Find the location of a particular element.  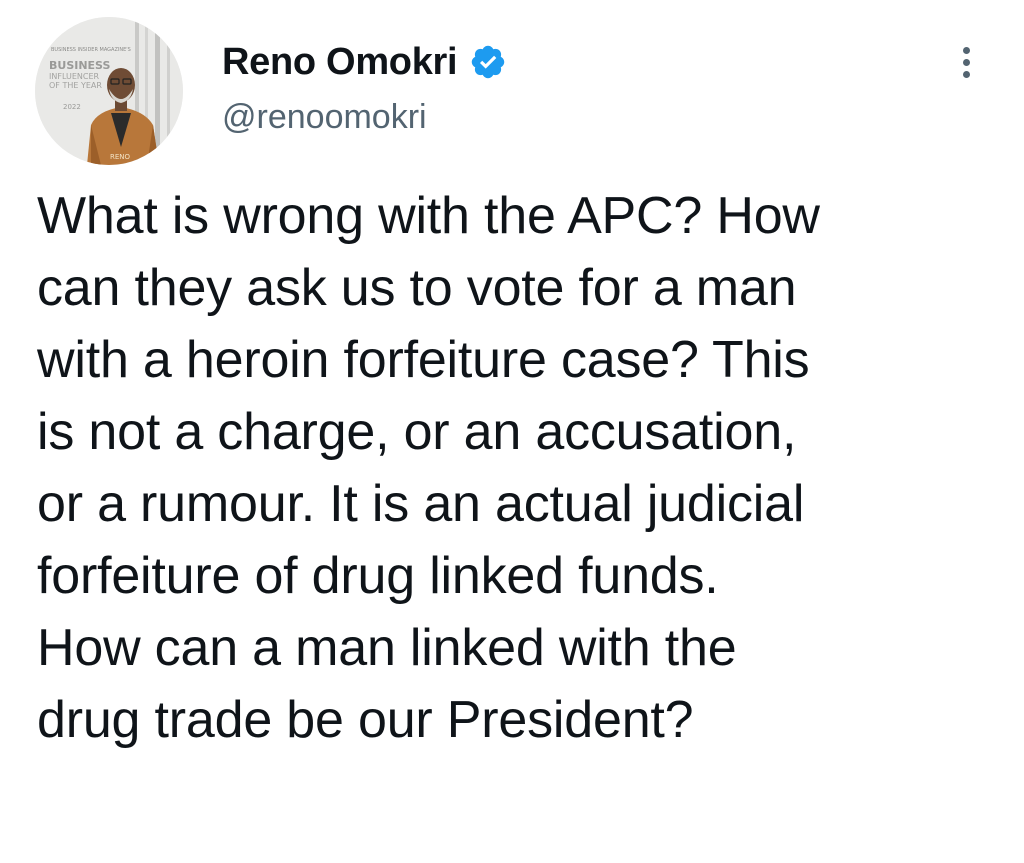

svg-text: INFLUENCER is located at coordinates (74, 76).